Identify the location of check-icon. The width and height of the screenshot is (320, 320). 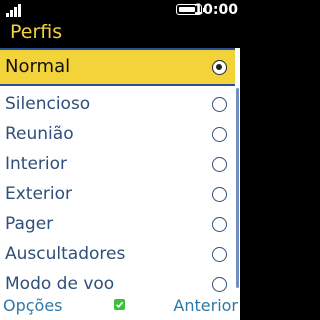
(119, 304).